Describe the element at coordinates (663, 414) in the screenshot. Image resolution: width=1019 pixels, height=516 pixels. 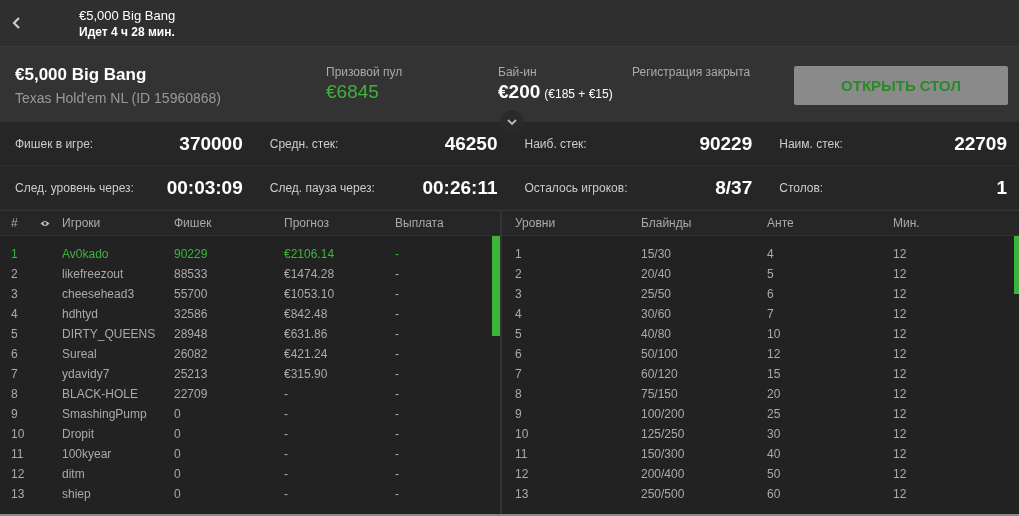
I see `table-cell-text: 100/200` at that location.